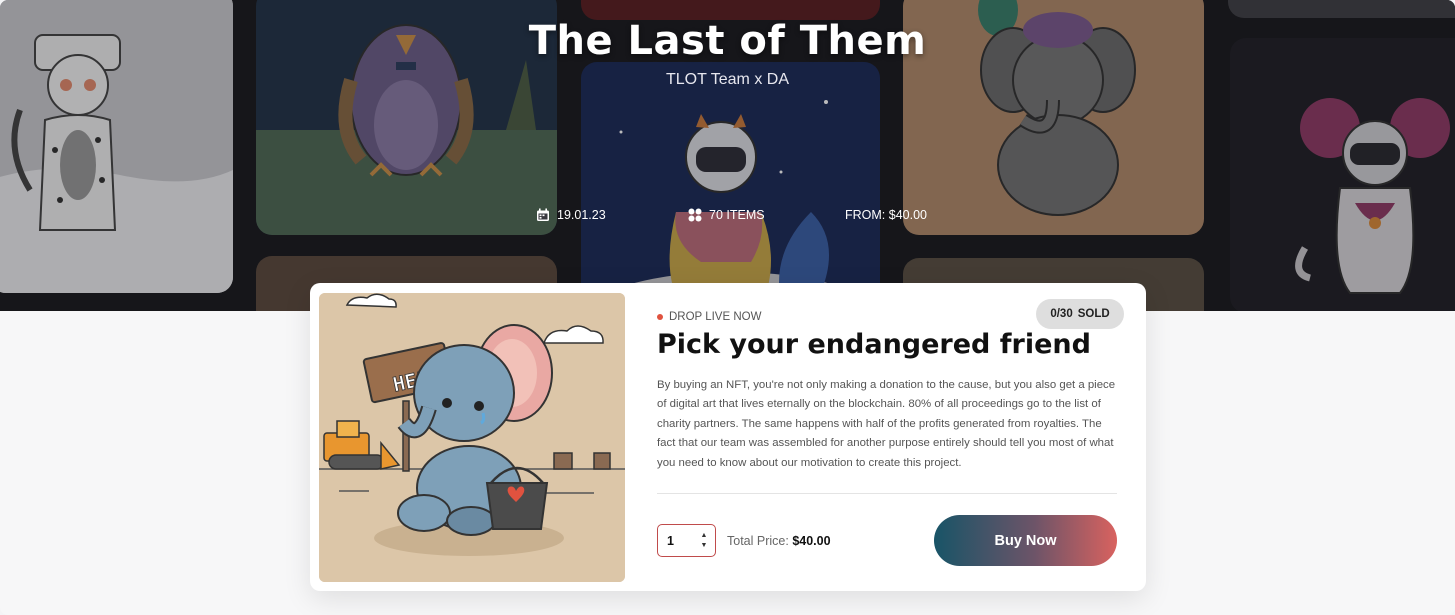  Describe the element at coordinates (677, 541) in the screenshot. I see `quantity-value: 1` at that location.